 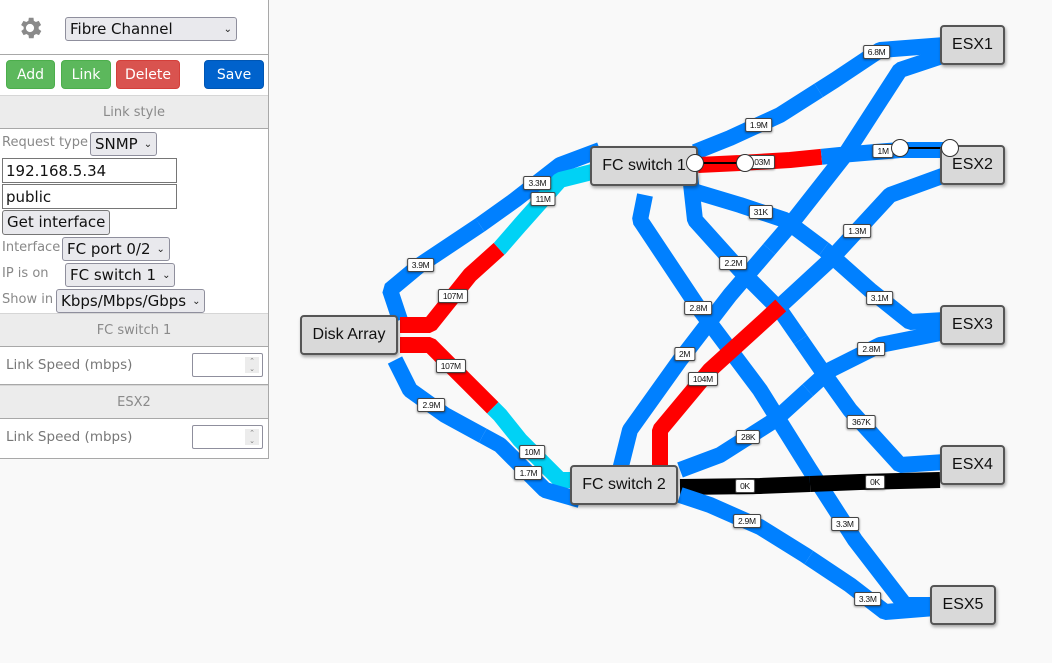 What do you see at coordinates (874, 360) in the screenshot?
I see `link-fc2-esx3-b-half` at bounding box center [874, 360].